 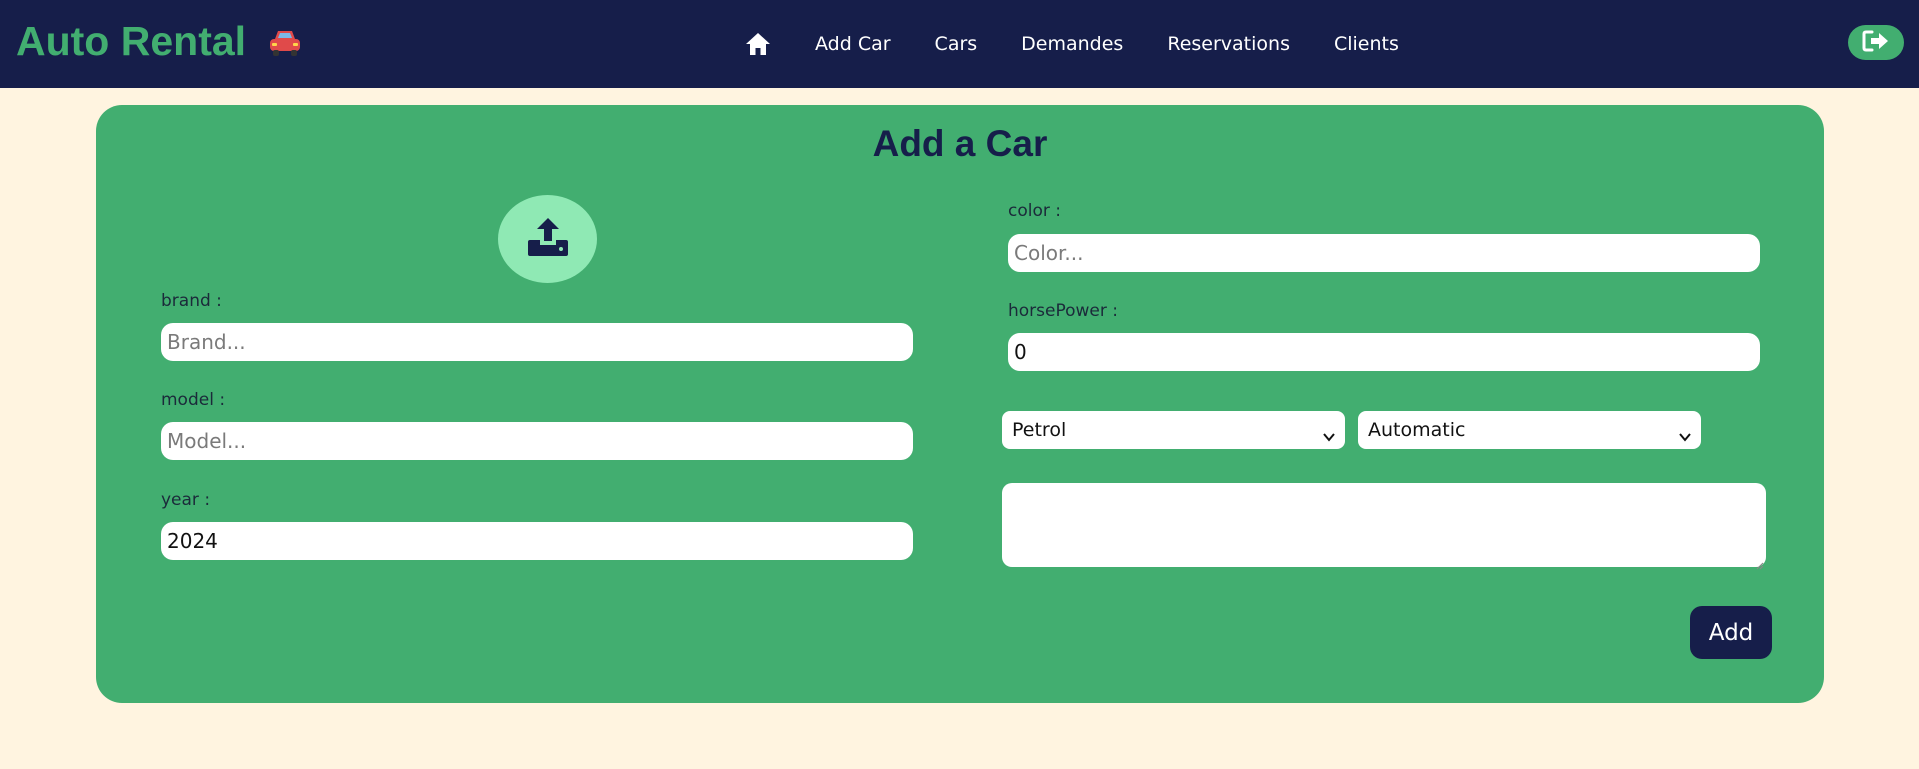 I want to click on brand-label: brand :, so click(x=191, y=301).